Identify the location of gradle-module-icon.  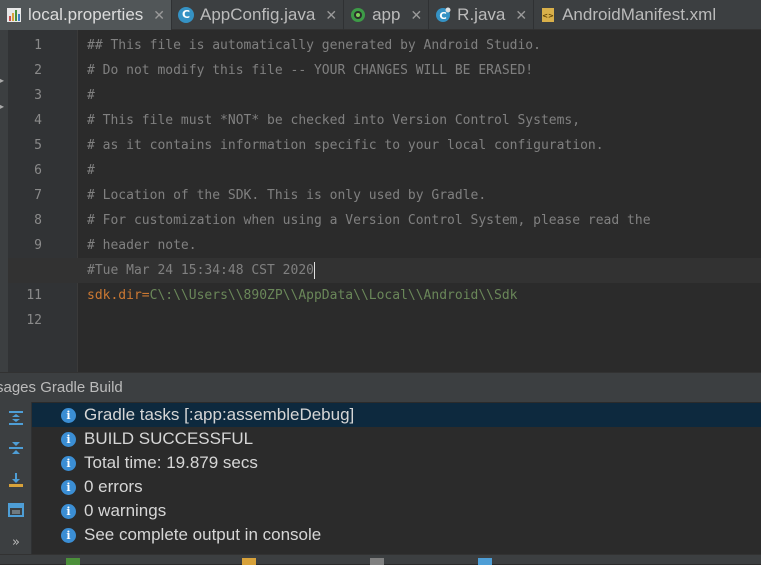
(358, 15).